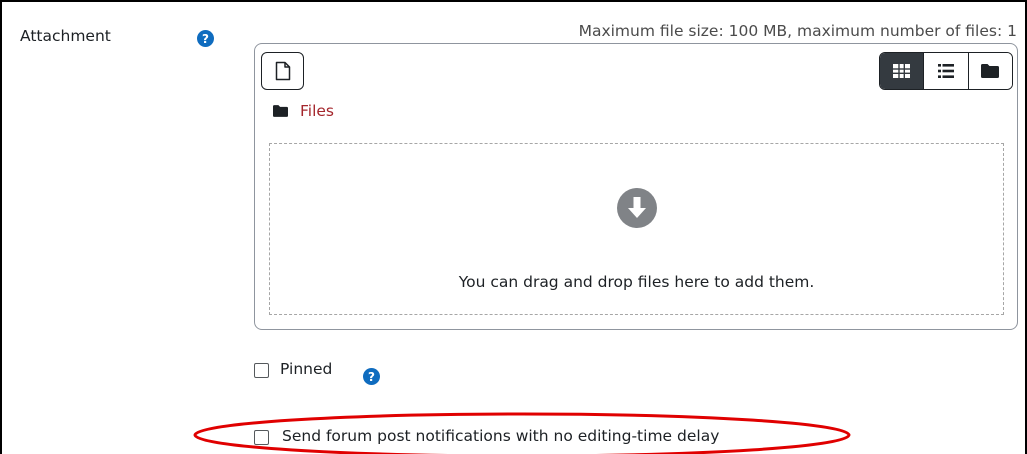 This screenshot has width=1027, height=454. What do you see at coordinates (636, 208) in the screenshot?
I see `arrow-down-circle-icon` at bounding box center [636, 208].